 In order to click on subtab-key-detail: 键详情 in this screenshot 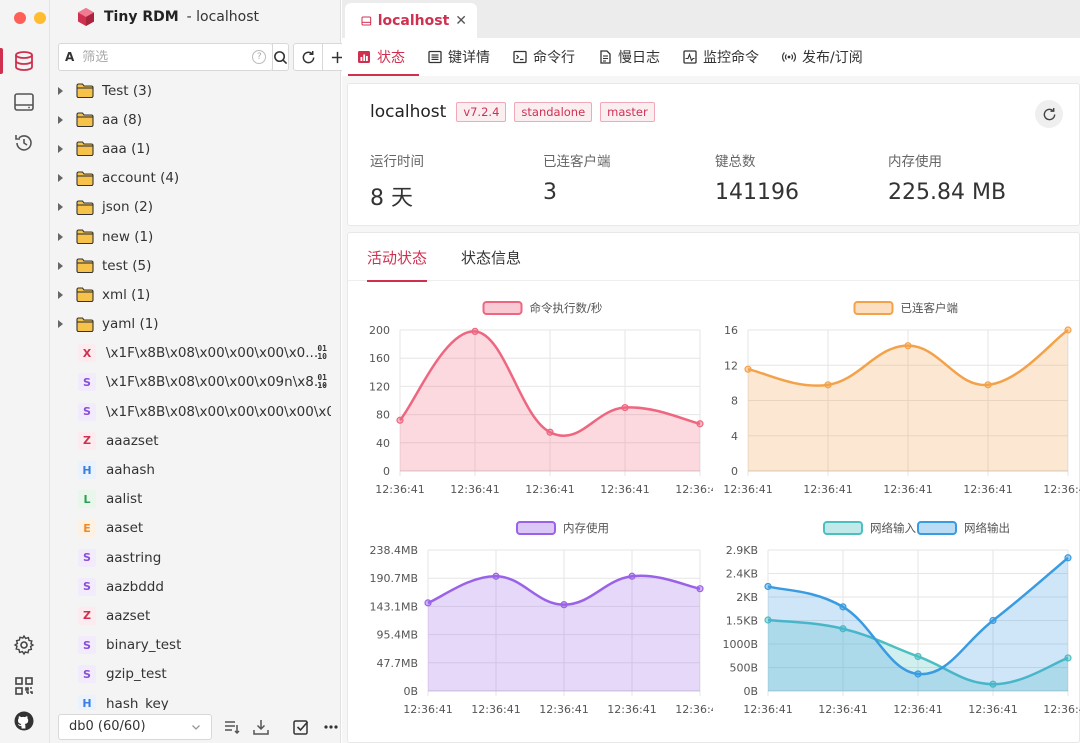, I will do `click(461, 57)`.